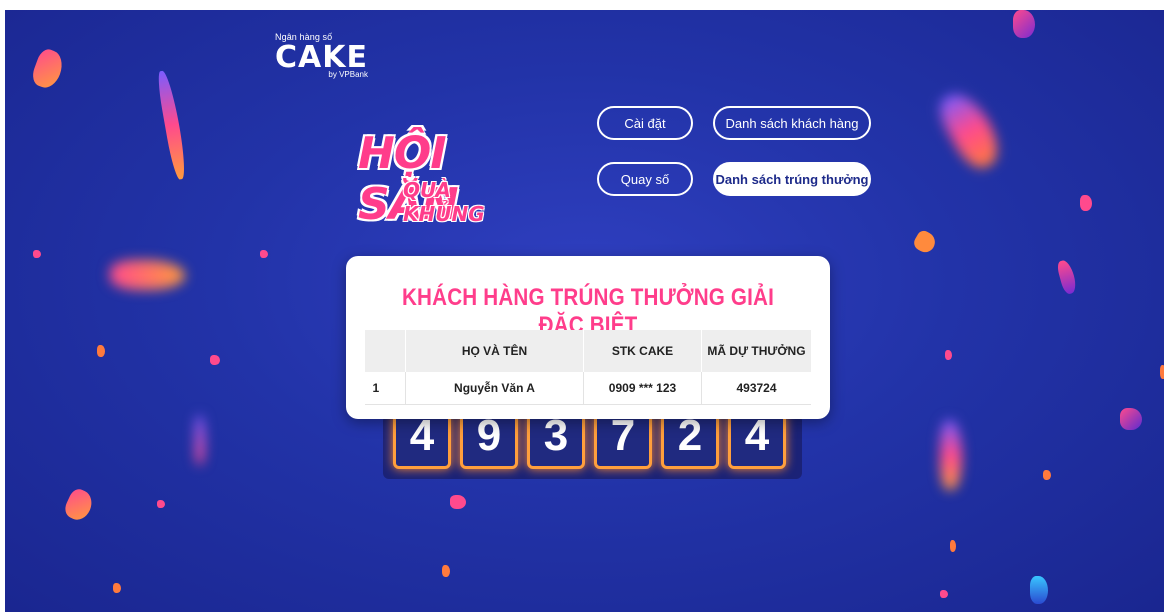 This screenshot has width=1169, height=612. What do you see at coordinates (645, 179) in the screenshot?
I see `draw-button: Quay số` at bounding box center [645, 179].